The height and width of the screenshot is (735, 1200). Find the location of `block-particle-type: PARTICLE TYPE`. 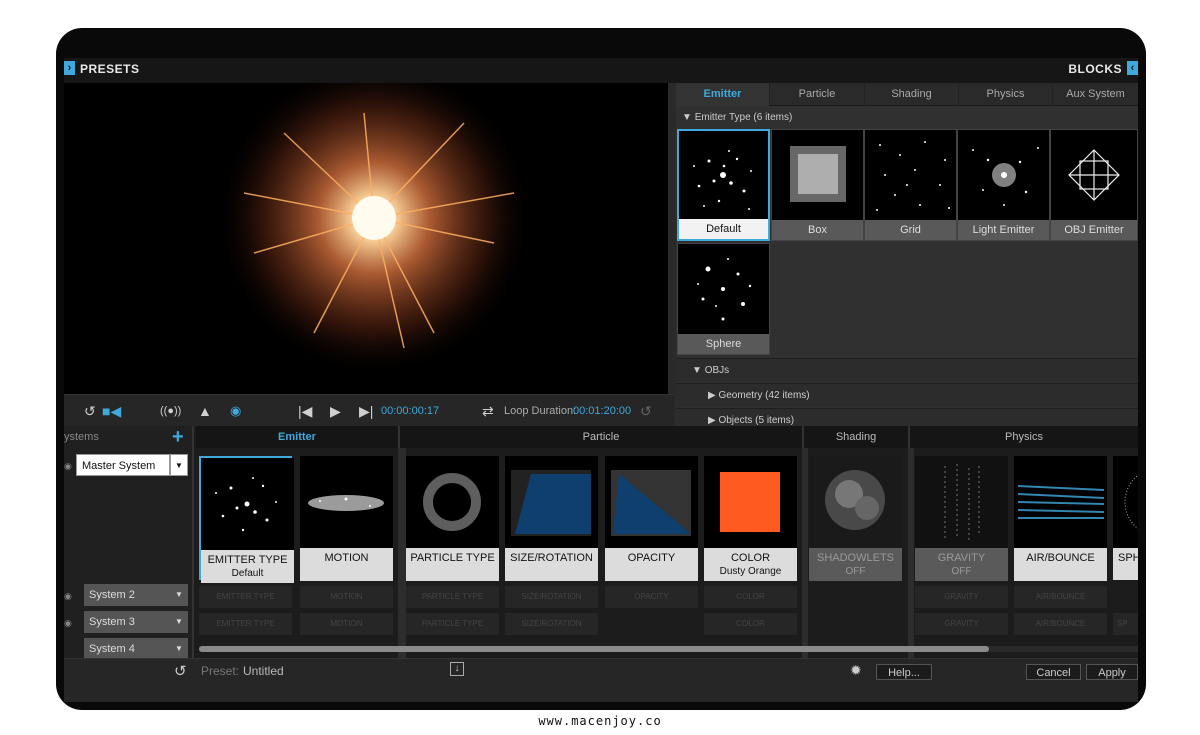

block-particle-type: PARTICLE TYPE is located at coordinates (452, 518).